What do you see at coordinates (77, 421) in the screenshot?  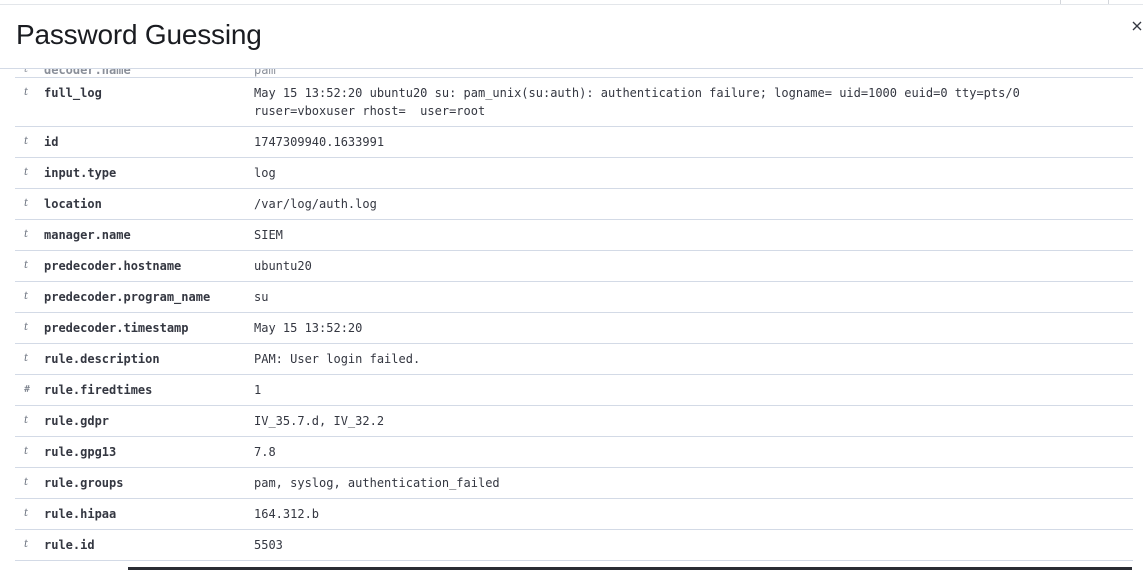 I see `field-name: rule.gdpr` at bounding box center [77, 421].